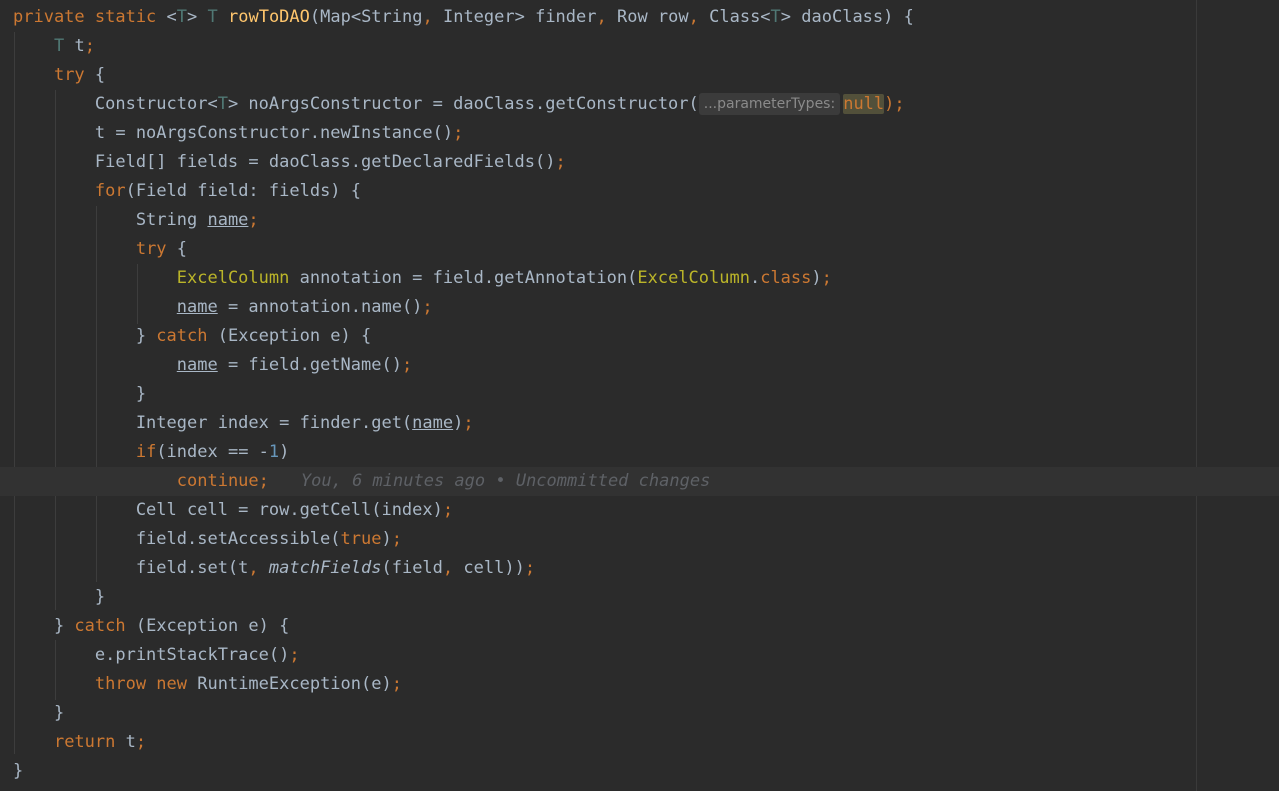 This screenshot has height=791, width=1279. What do you see at coordinates (213, 423) in the screenshot?
I see `code-token: Integer index = finder.get(` at bounding box center [213, 423].